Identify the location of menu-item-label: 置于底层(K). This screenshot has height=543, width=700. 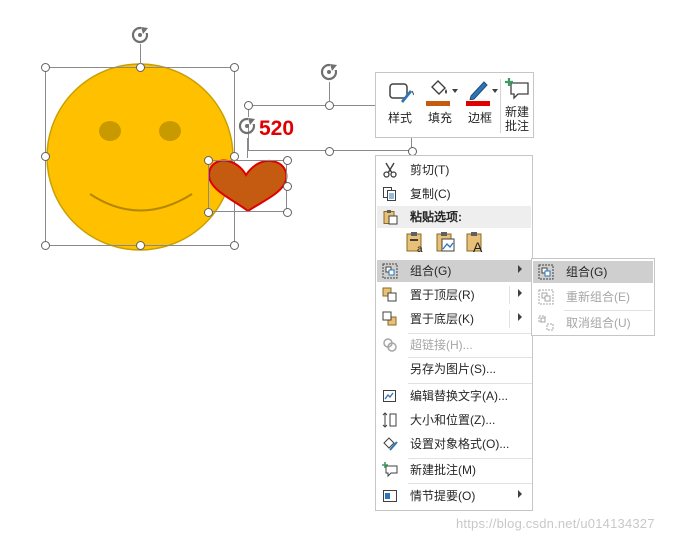
(442, 319).